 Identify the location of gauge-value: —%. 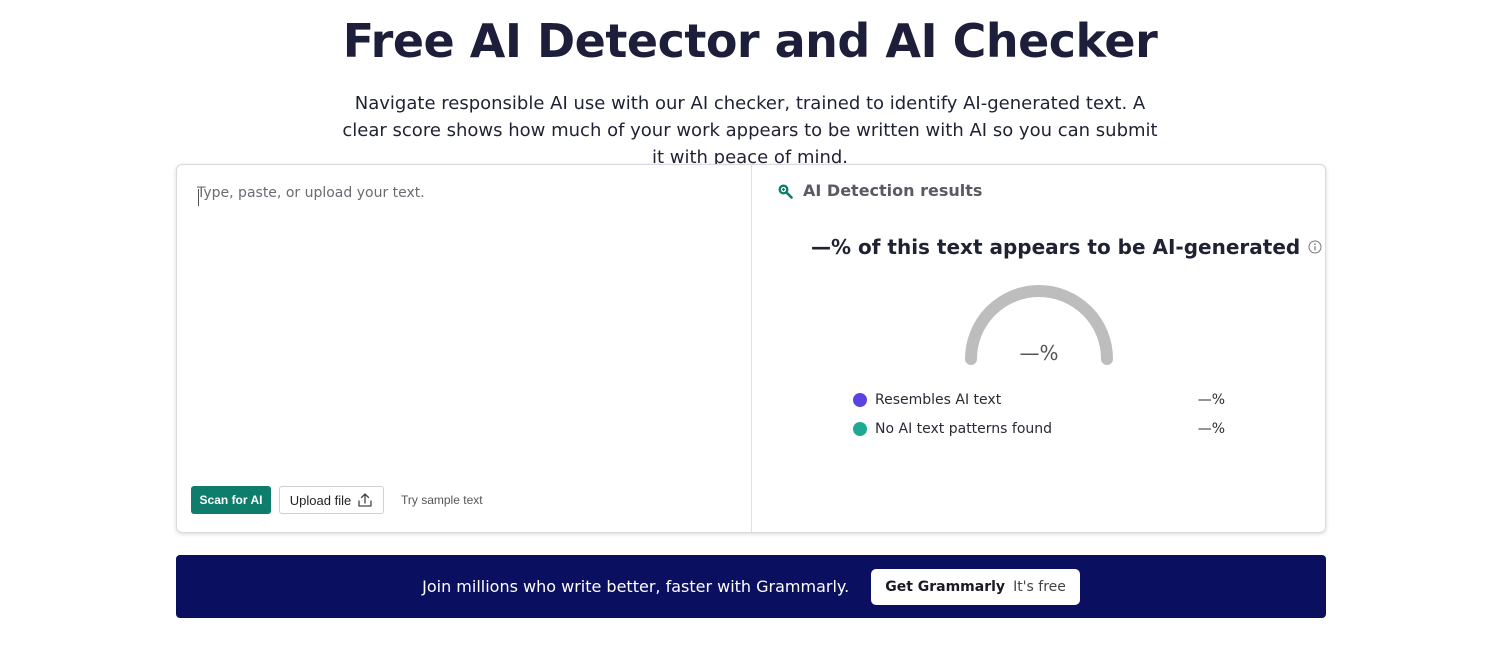
(1039, 353).